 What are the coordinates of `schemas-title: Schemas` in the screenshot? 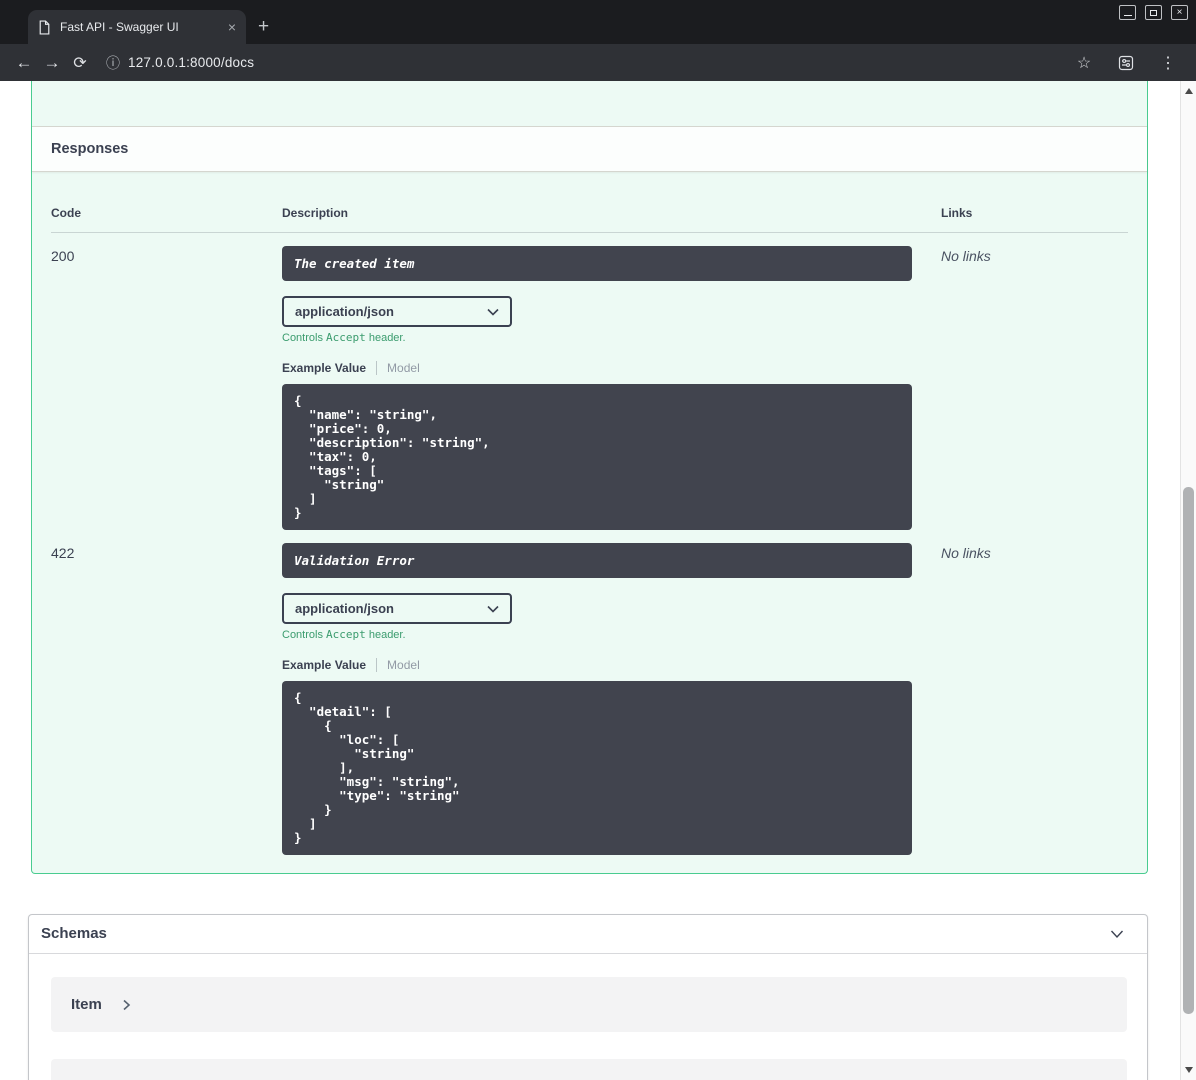 It's located at (74, 933).